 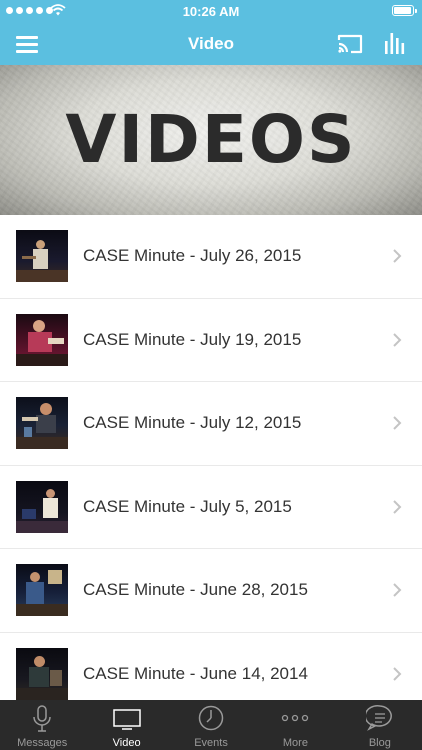 What do you see at coordinates (379, 743) in the screenshot?
I see `tab-label: Blog` at bounding box center [379, 743].